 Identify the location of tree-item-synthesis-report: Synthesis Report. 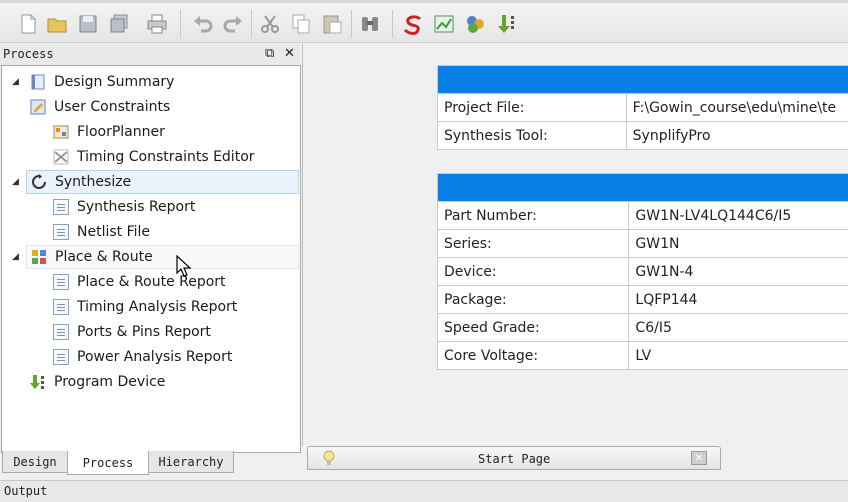
(124, 207).